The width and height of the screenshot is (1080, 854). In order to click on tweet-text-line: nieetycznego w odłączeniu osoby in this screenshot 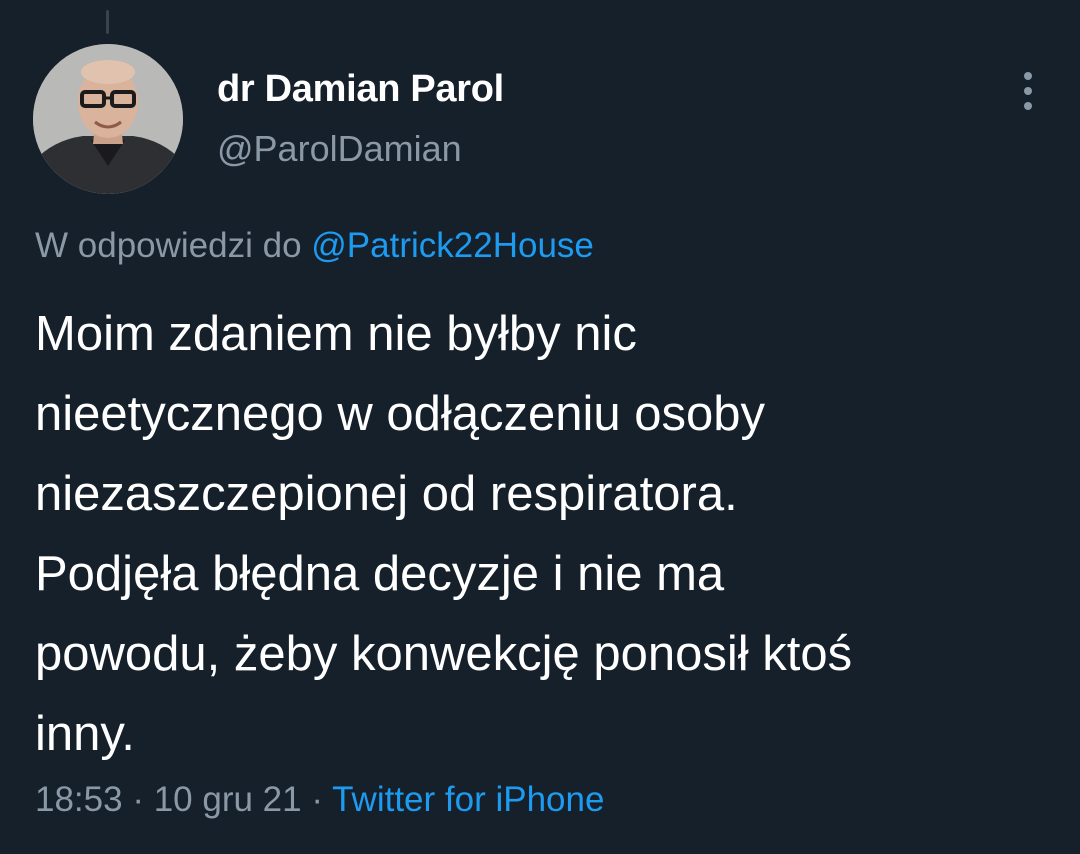, I will do `click(400, 414)`.